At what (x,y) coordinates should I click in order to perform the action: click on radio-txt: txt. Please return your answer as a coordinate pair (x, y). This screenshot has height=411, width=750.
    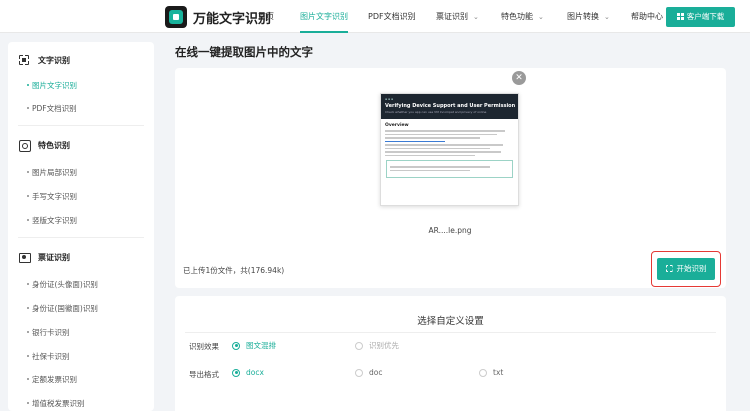
    Looking at the image, I should click on (491, 372).